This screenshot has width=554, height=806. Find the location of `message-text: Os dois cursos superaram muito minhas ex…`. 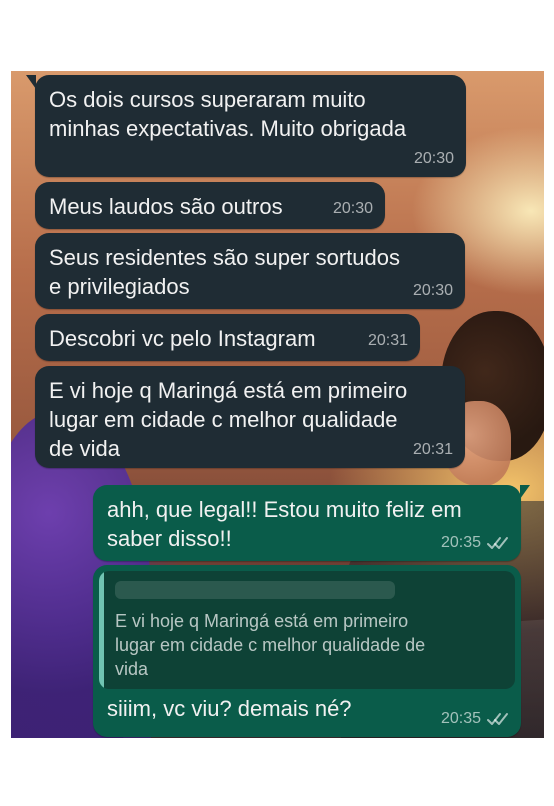

message-text: Os dois cursos superaram muito minhas ex… is located at coordinates (228, 114).